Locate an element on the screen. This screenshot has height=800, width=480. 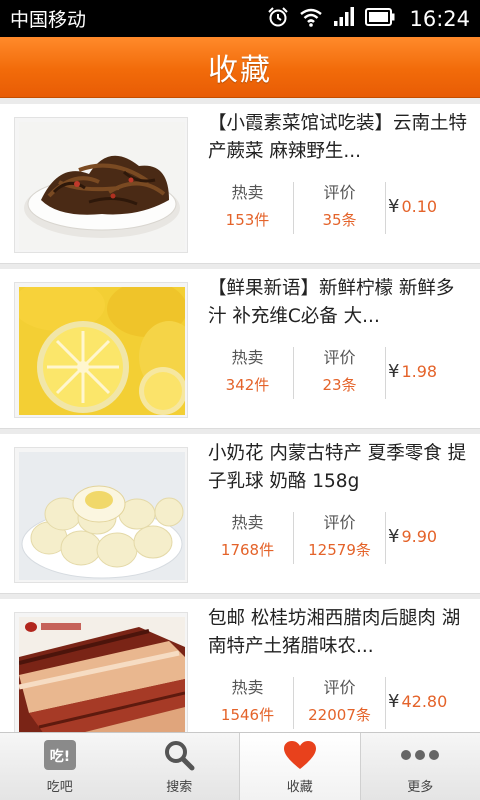
sold-stat: 热卖 1546件 is located at coordinates (248, 703).